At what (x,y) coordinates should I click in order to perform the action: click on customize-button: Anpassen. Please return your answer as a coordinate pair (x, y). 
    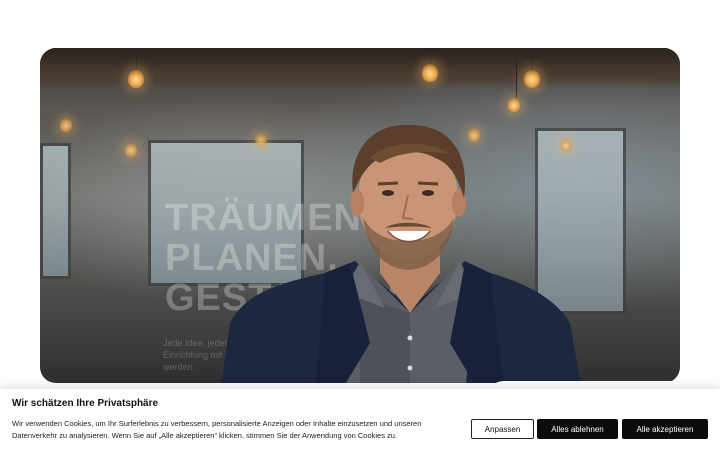
    Looking at the image, I should click on (502, 429).